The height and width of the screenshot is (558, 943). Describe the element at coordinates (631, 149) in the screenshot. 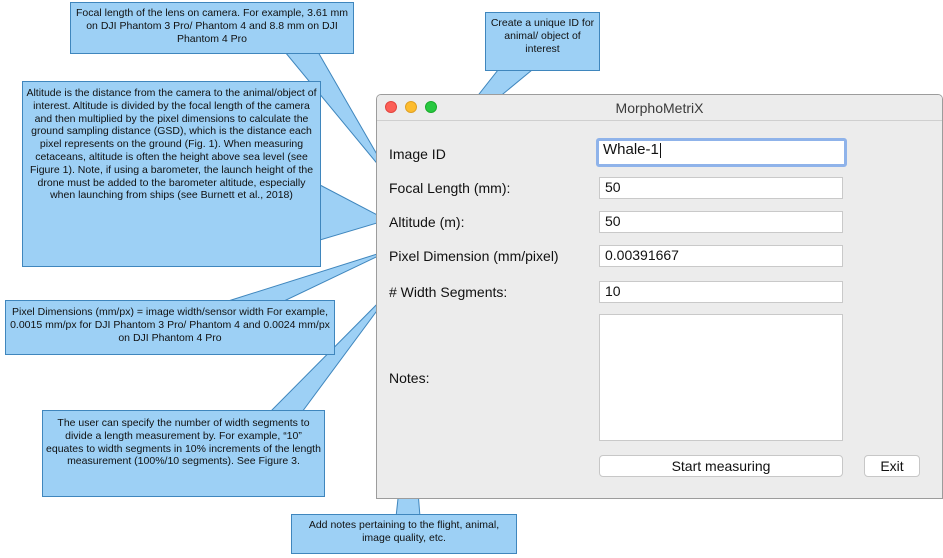

I see `image-id-value: Whale-1` at that location.